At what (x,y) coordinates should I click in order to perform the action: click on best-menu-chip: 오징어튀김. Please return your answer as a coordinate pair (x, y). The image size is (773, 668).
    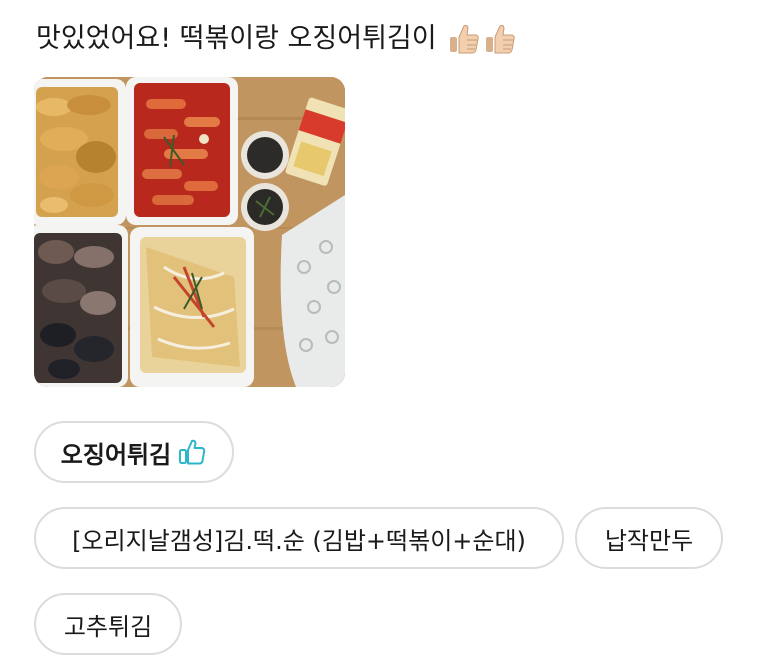
    Looking at the image, I should click on (134, 452).